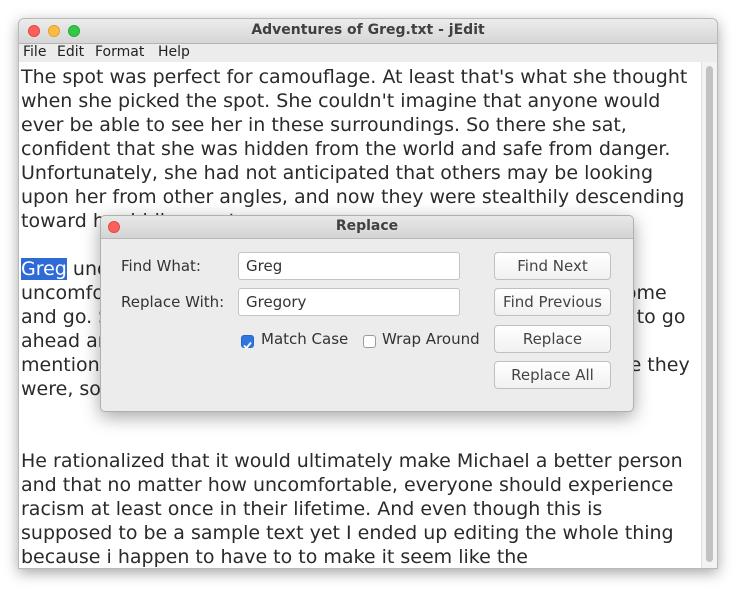 The width and height of the screenshot is (737, 589). I want to click on dialog-title-bar: Replace, so click(367, 227).